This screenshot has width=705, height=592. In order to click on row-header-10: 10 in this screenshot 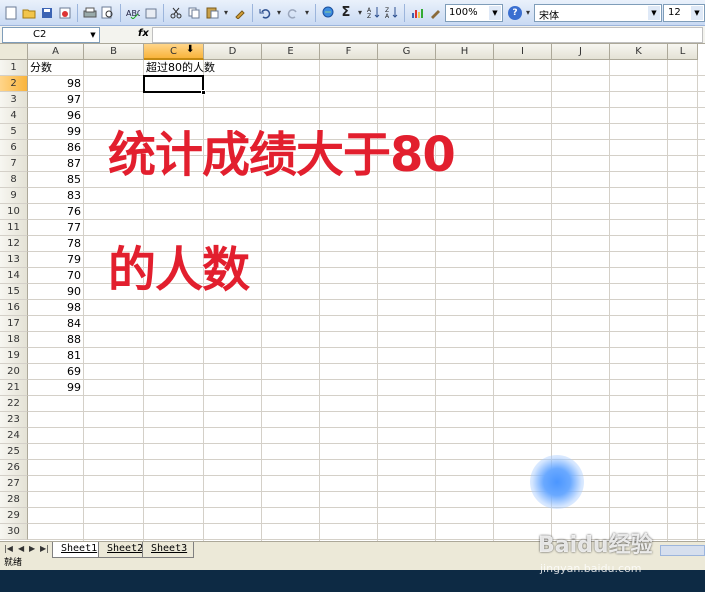, I will do `click(14, 212)`.